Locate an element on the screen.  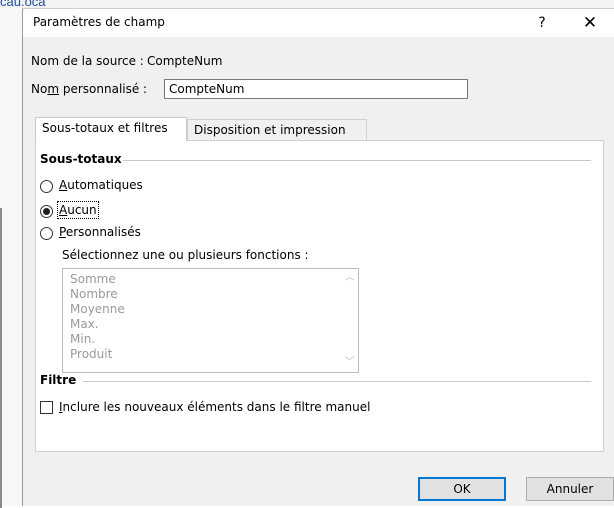
radio-none-accesskey: A is located at coordinates (63, 210).